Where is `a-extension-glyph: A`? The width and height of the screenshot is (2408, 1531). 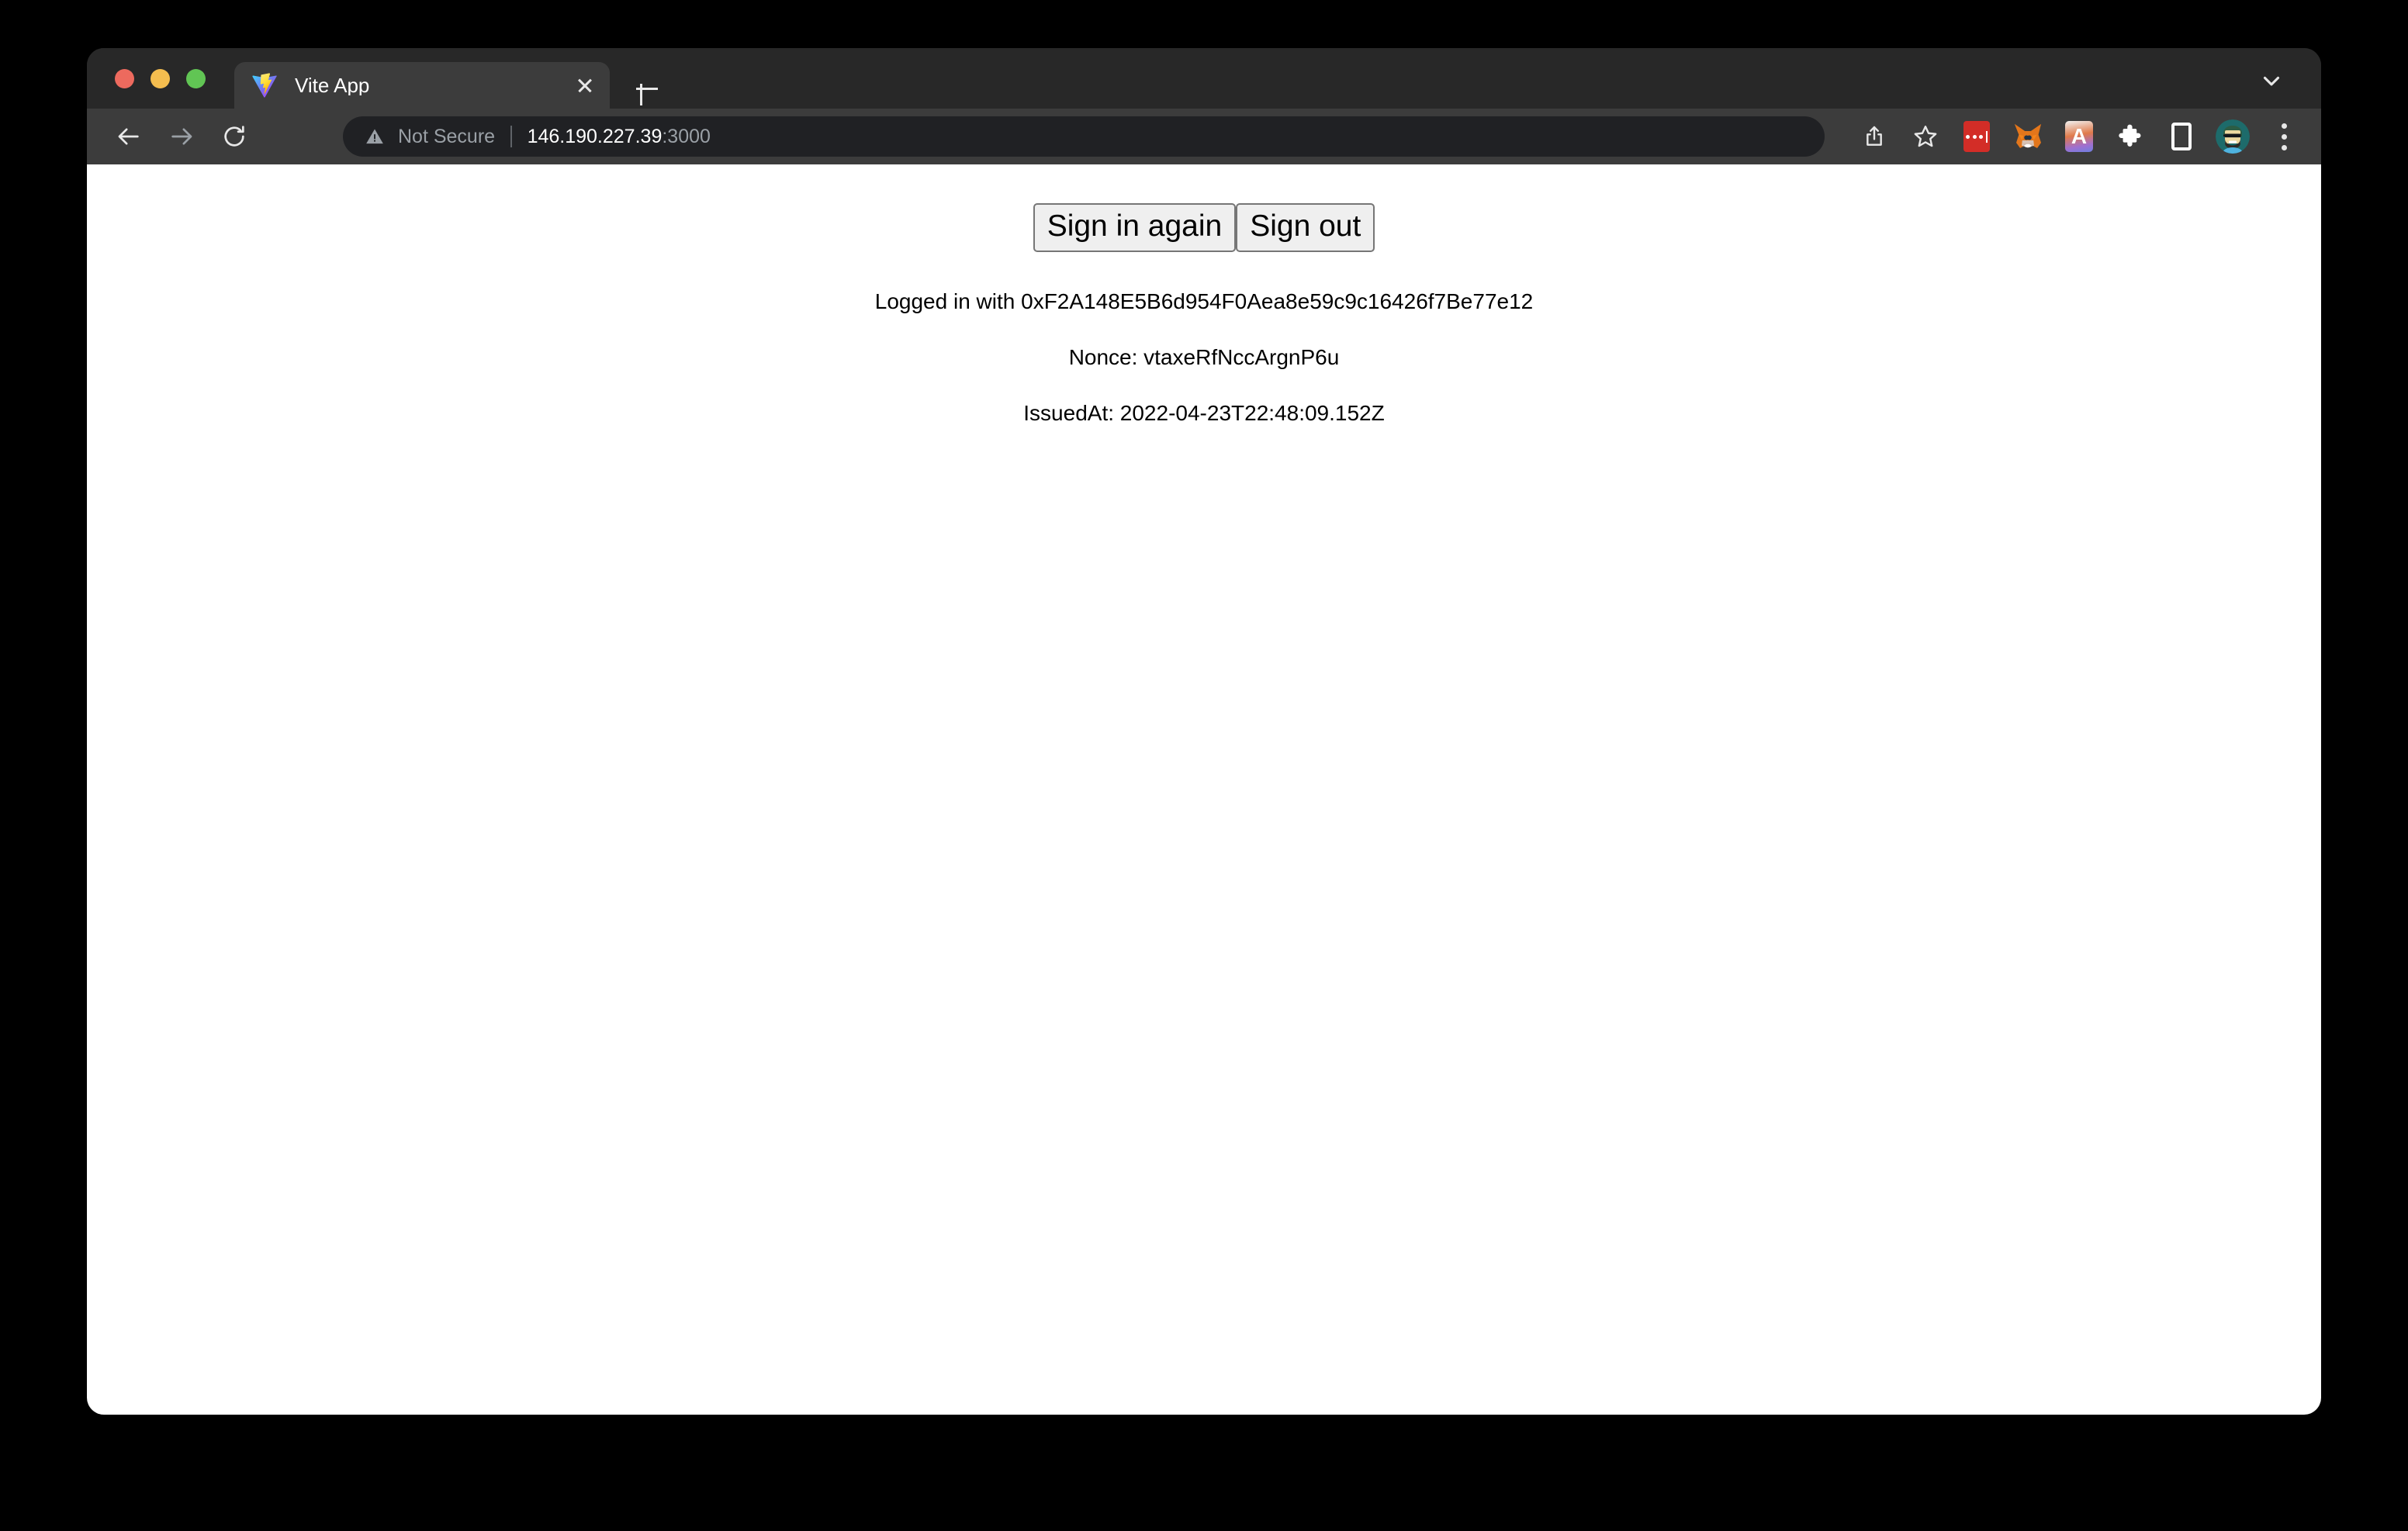 a-extension-glyph: A is located at coordinates (2079, 136).